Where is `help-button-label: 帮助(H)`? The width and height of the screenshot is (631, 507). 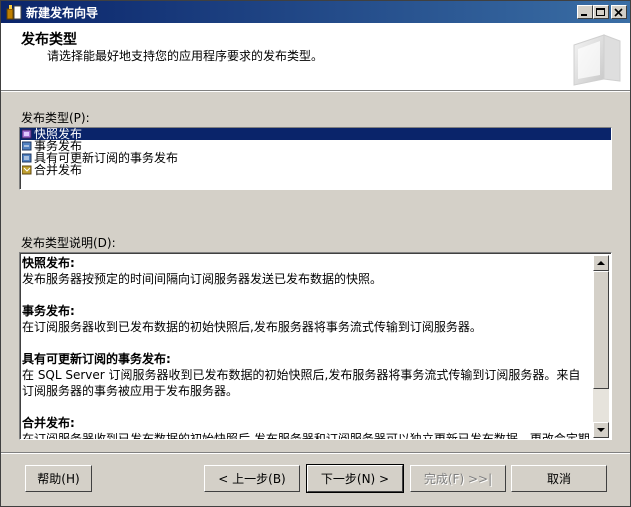 help-button-label: 帮助(H) is located at coordinates (58, 479).